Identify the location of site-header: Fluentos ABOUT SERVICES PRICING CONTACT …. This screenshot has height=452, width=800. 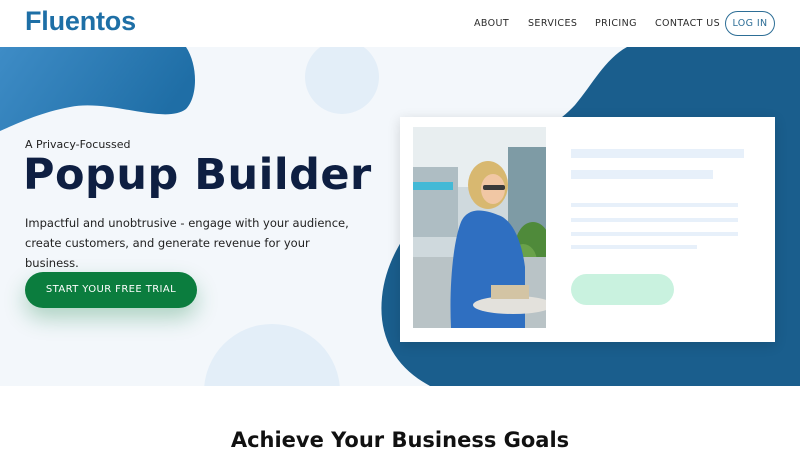
(400, 23).